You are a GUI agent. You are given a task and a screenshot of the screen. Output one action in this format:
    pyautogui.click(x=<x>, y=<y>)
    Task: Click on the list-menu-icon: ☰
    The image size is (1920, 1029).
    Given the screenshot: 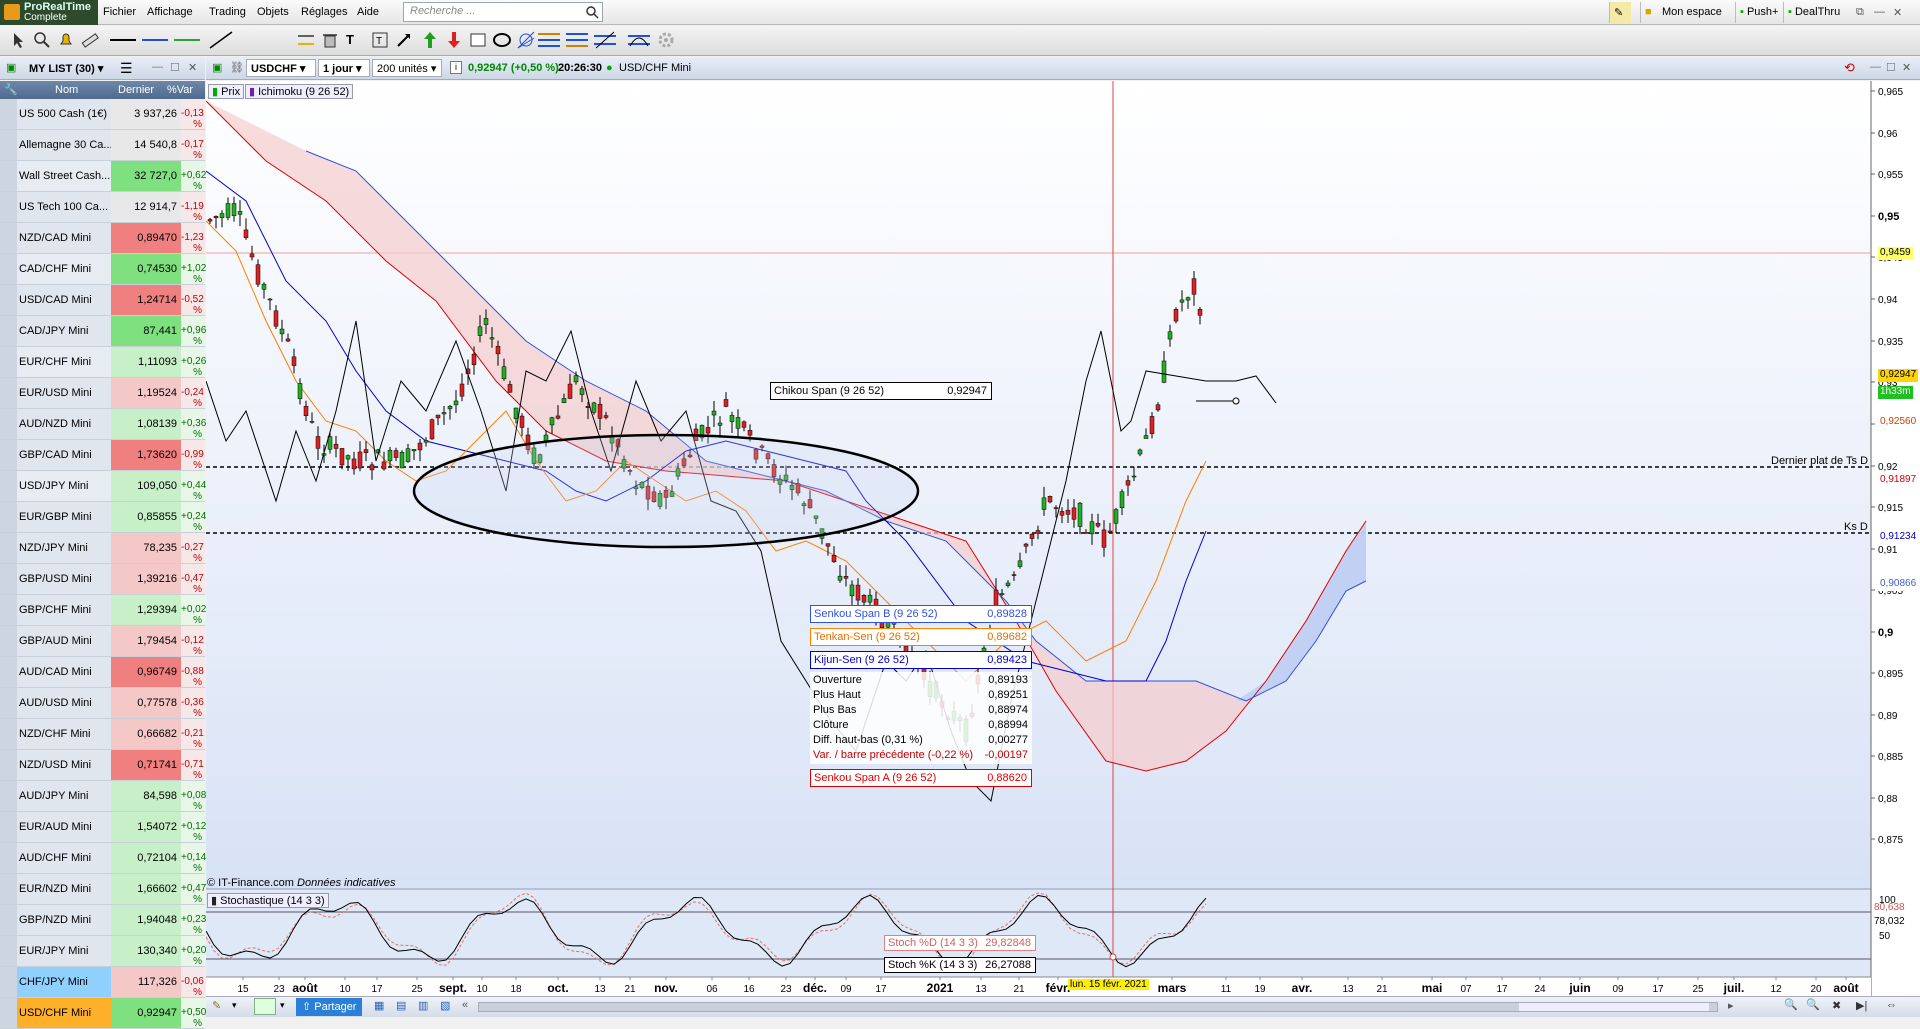 What is the action you would take?
    pyautogui.click(x=126, y=68)
    